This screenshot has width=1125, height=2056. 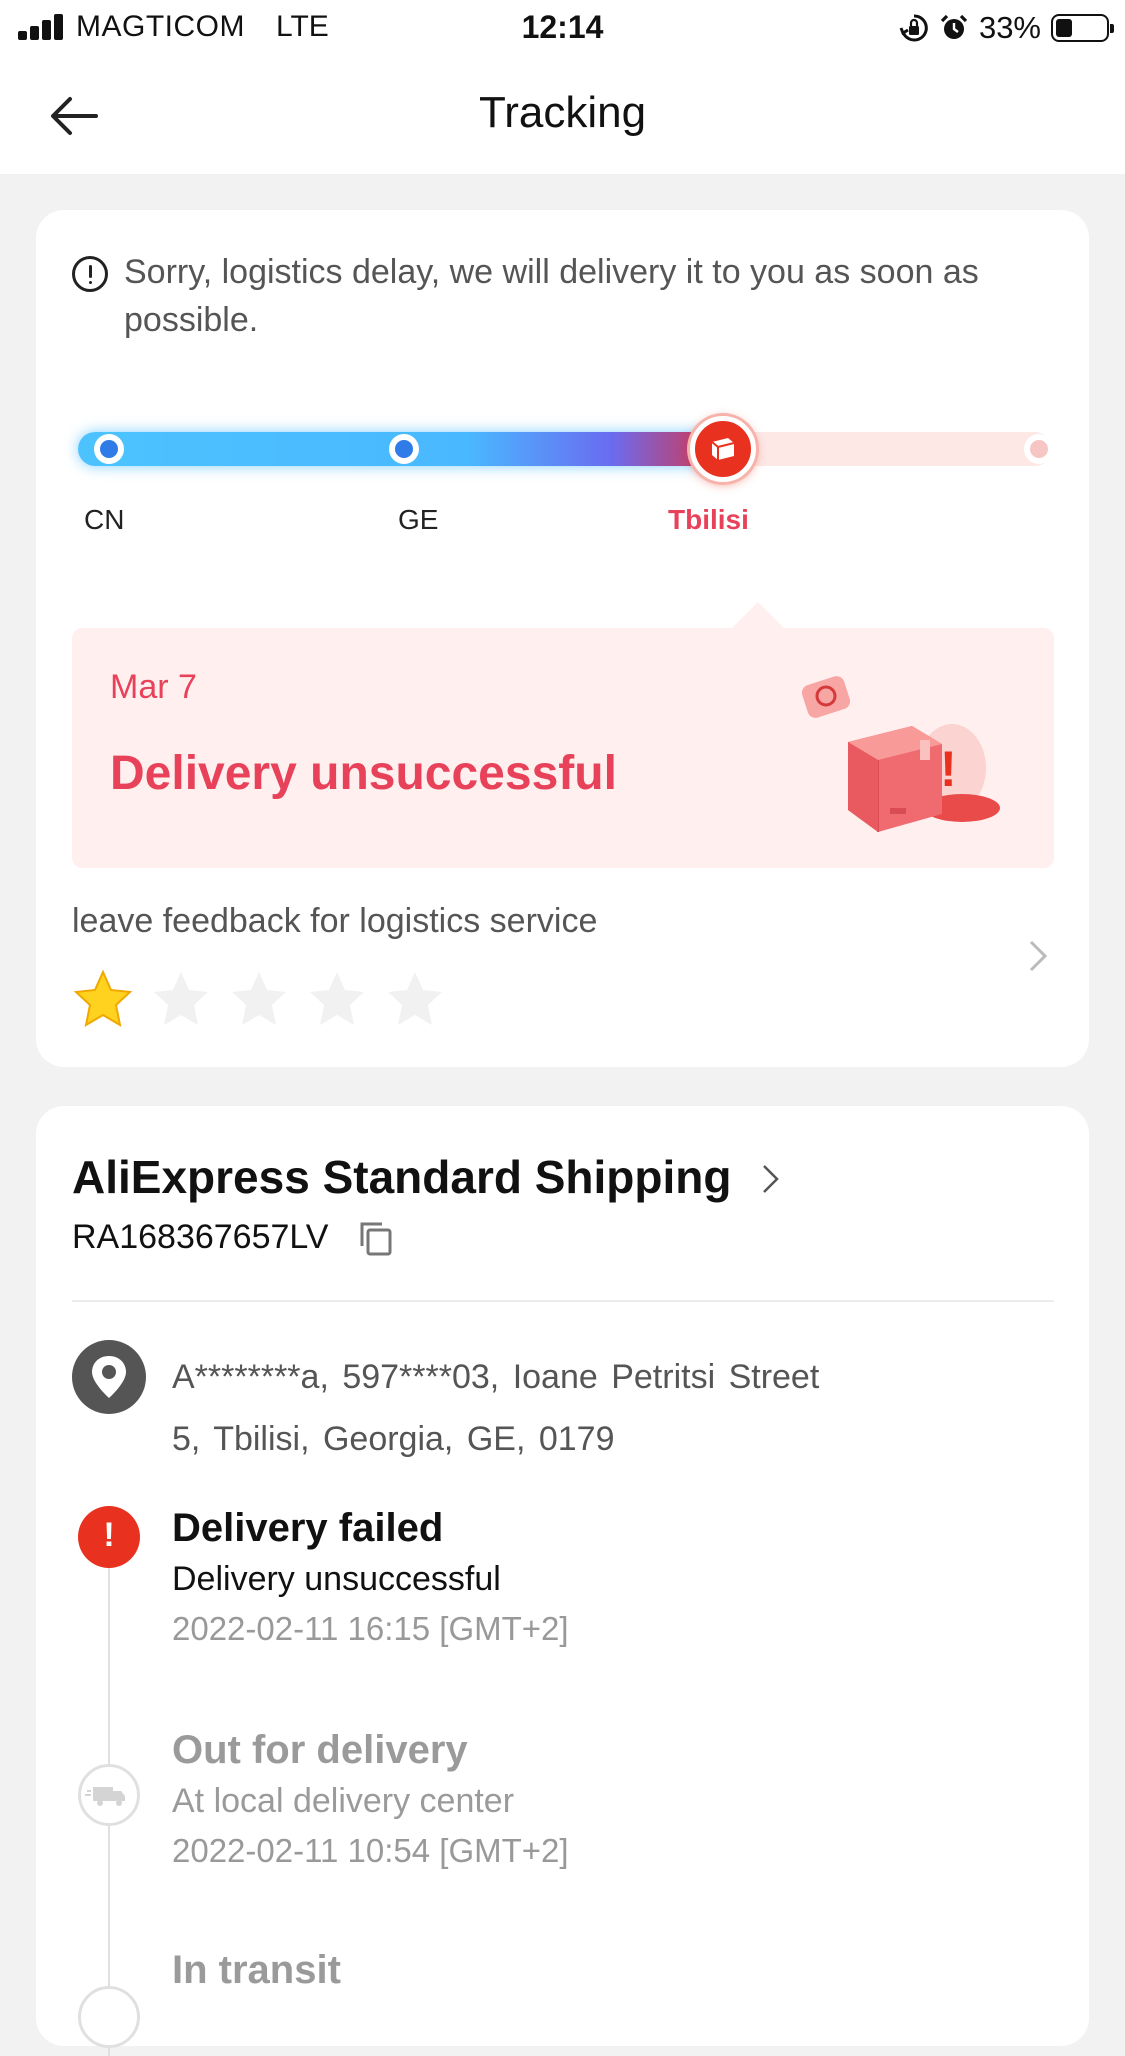 What do you see at coordinates (256, 1970) in the screenshot?
I see `event-title: In transit` at bounding box center [256, 1970].